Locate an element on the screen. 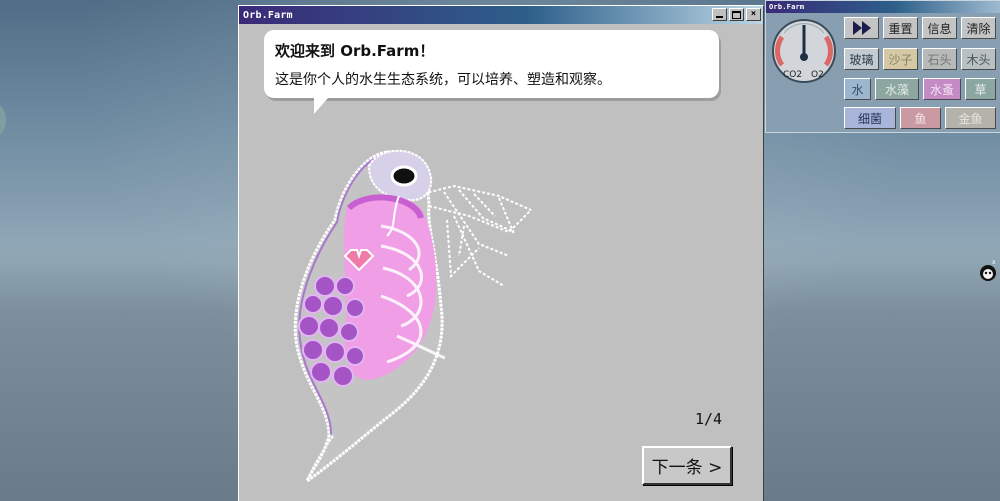 This screenshot has height=501, width=1000. clear-button: 清除 is located at coordinates (978, 28).